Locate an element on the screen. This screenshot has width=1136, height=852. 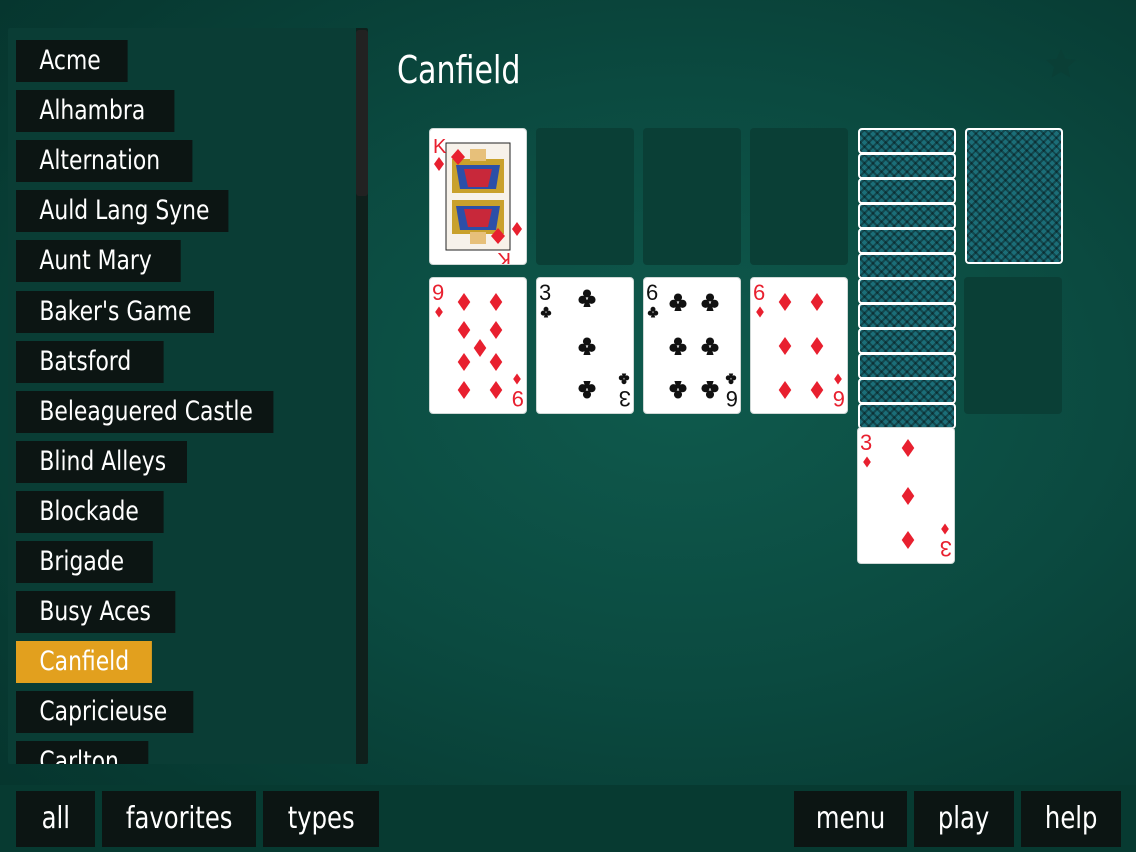
game-list-item: Alhambra is located at coordinates (95, 111).